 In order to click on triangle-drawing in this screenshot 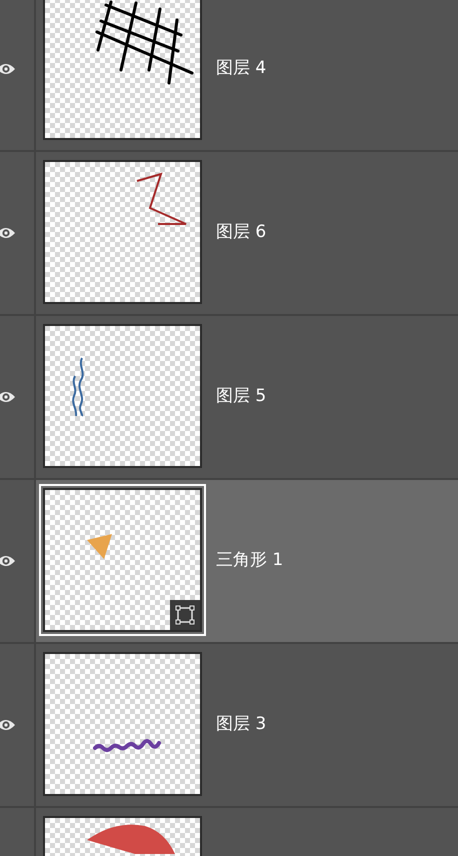, I will do `click(99, 546)`.